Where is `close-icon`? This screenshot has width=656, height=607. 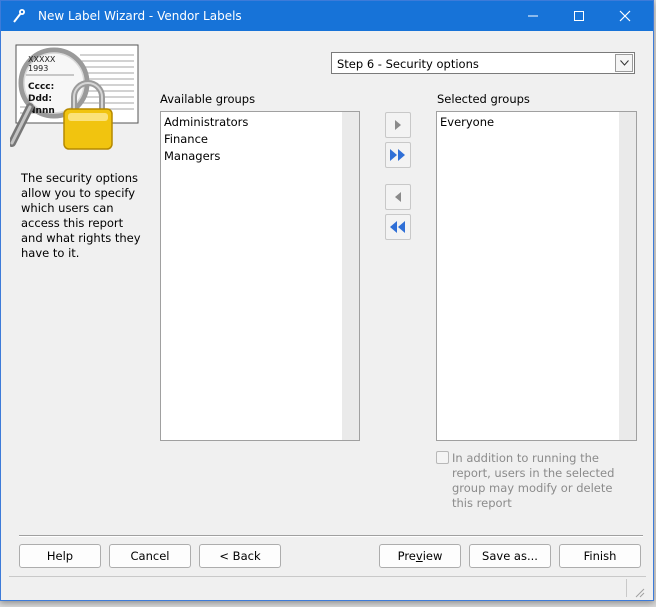
close-icon is located at coordinates (625, 16).